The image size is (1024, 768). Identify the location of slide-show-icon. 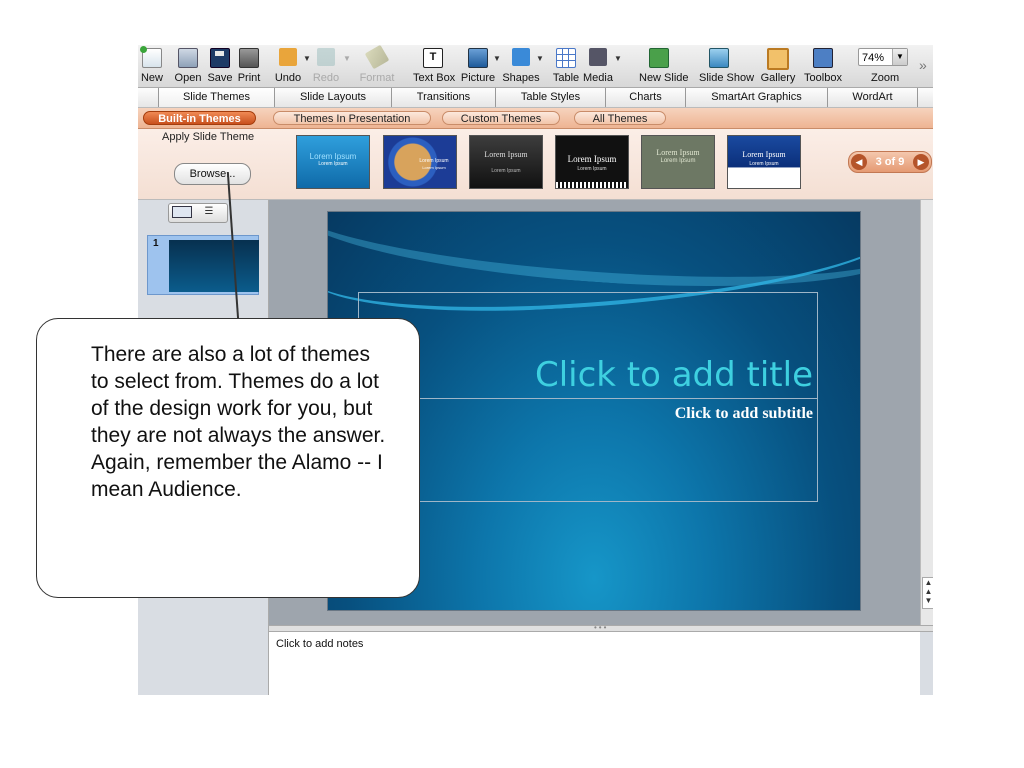
(719, 58).